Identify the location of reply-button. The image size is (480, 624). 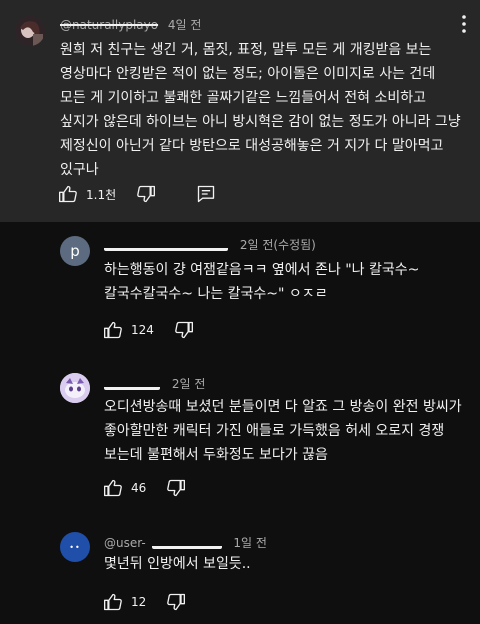
(206, 194).